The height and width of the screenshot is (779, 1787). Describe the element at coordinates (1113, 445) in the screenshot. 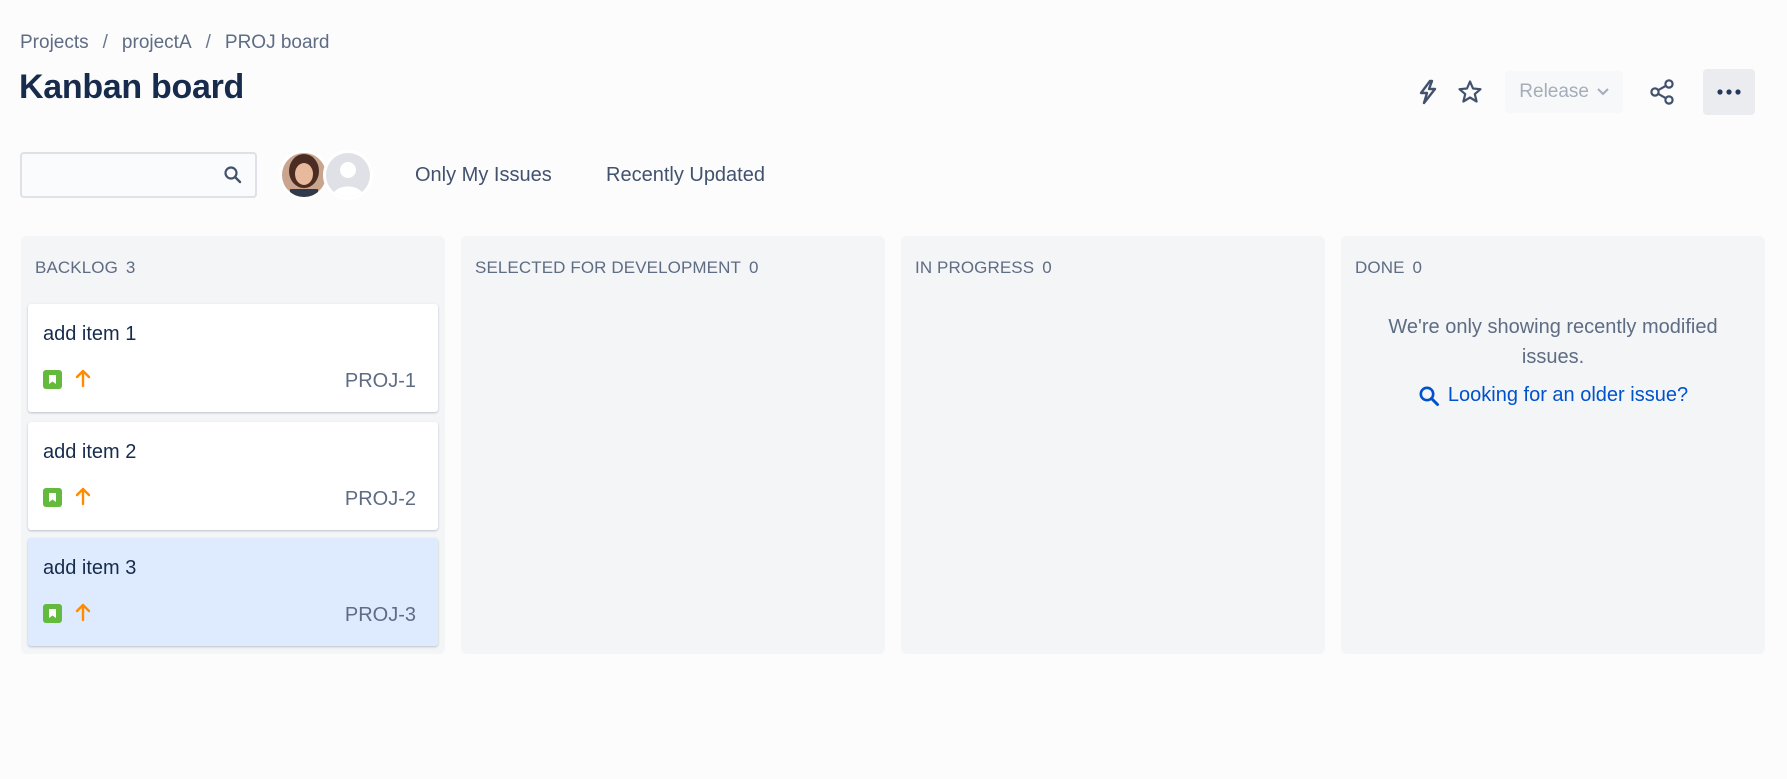

I see `column-in-progress: IN PROGRESS 0` at that location.